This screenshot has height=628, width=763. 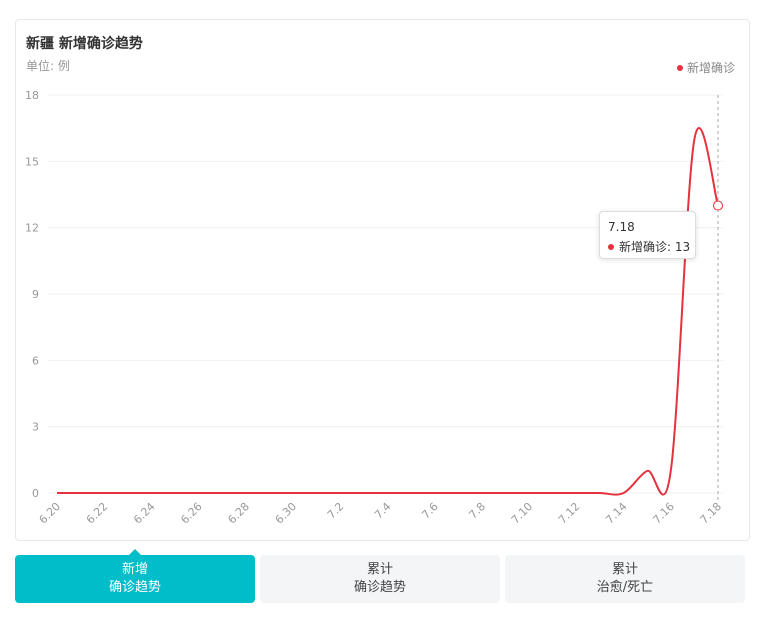 What do you see at coordinates (191, 513) in the screenshot?
I see `x-tick-label: 6.26` at bounding box center [191, 513].